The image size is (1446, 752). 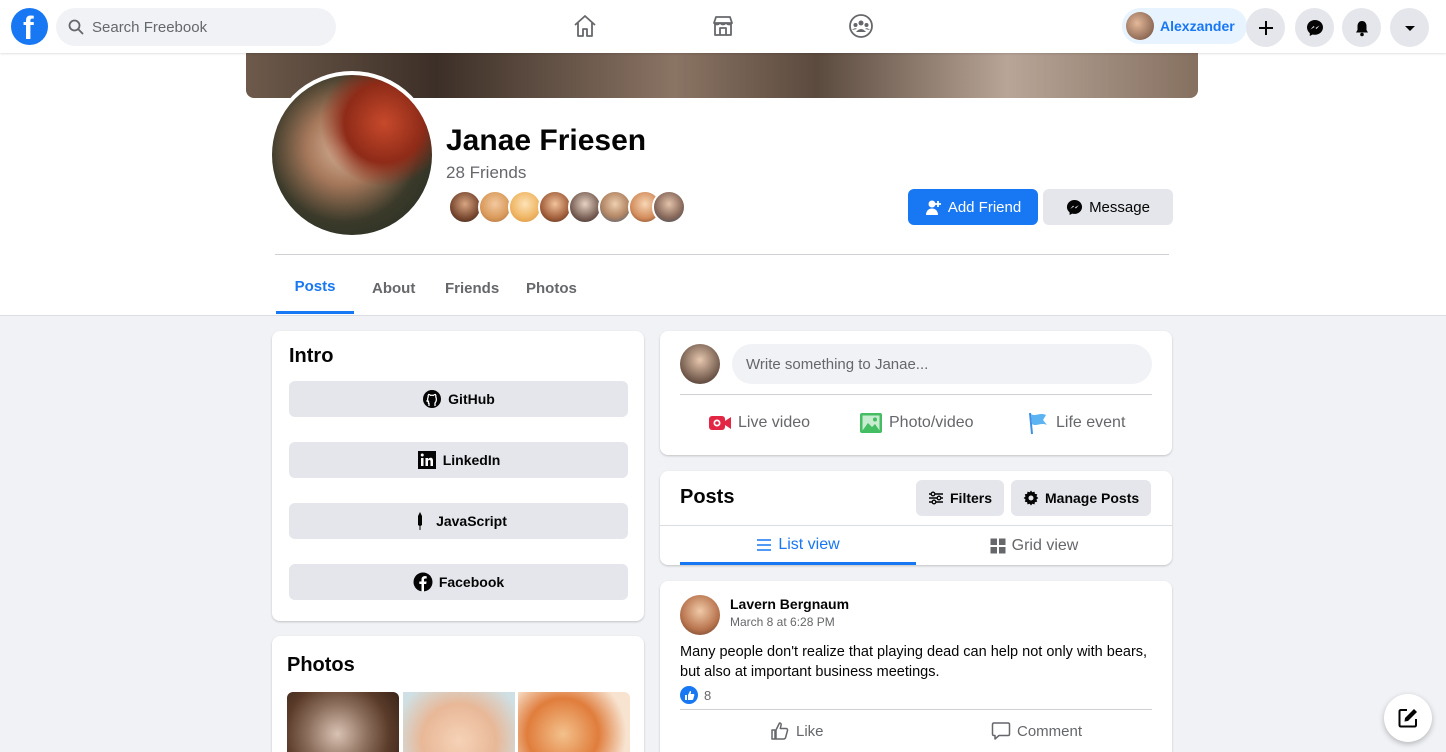 I want to click on life-event-label: Life event, so click(x=1091, y=422).